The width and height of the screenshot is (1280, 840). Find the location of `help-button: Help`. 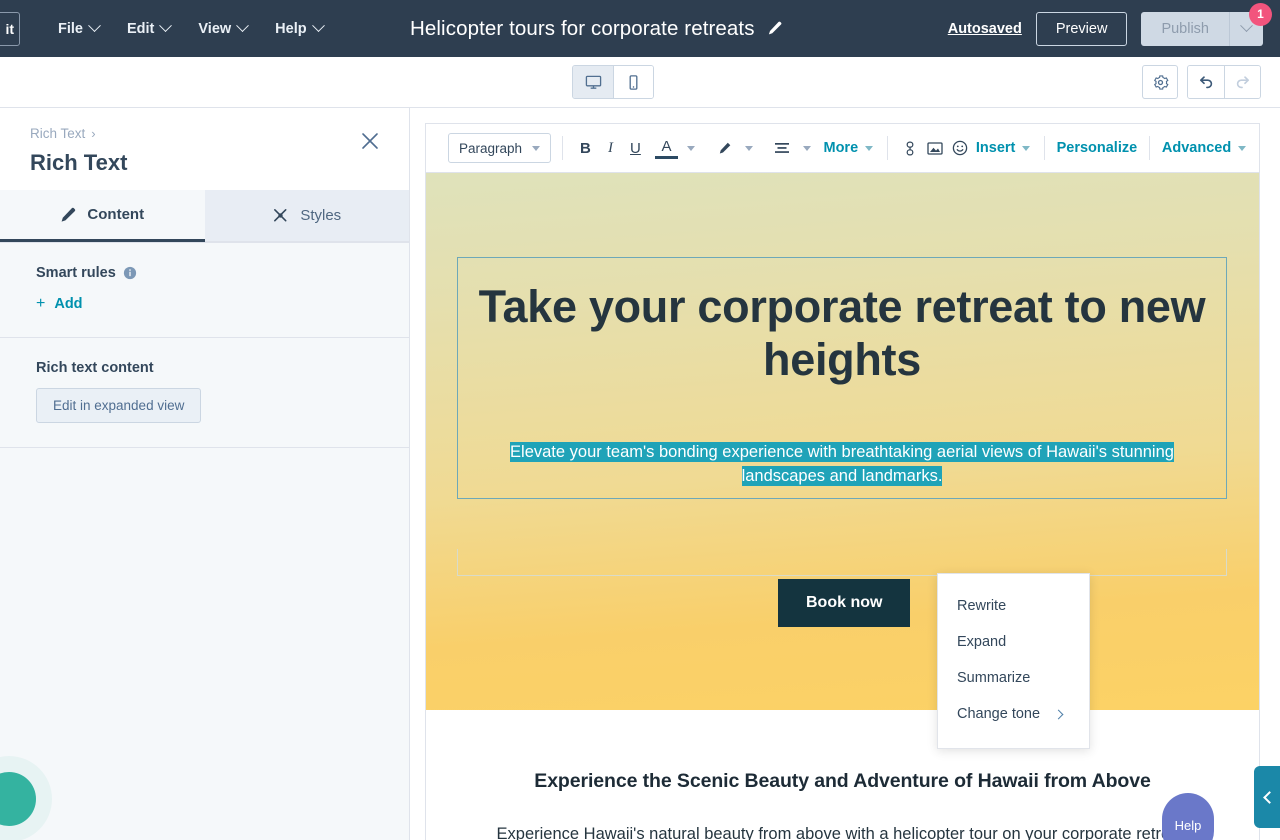

help-button: Help is located at coordinates (1188, 816).